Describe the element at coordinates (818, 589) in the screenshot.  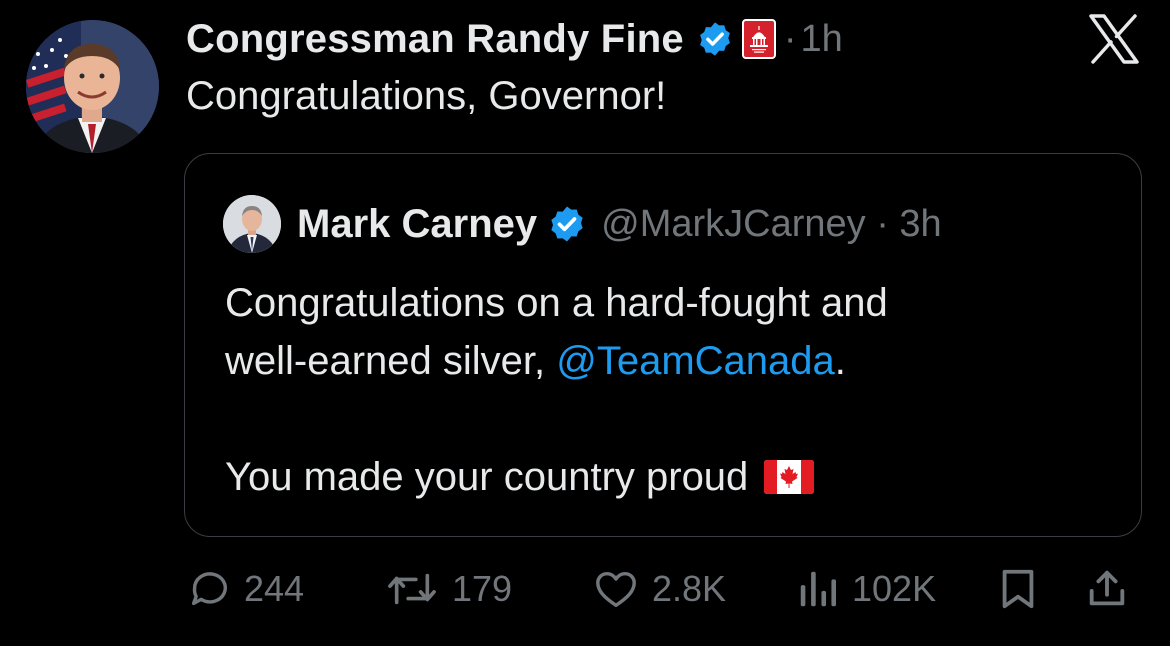
I see `views-chart-icon` at that location.